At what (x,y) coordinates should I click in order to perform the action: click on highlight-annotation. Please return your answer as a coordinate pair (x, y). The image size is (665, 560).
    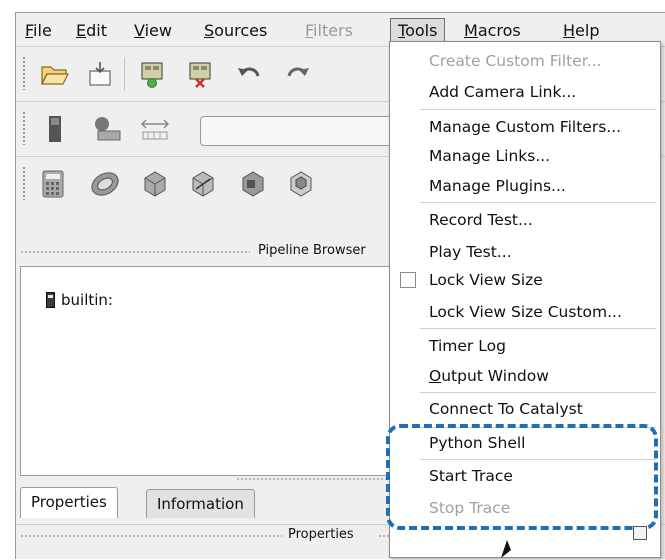
    Looking at the image, I should click on (522, 477).